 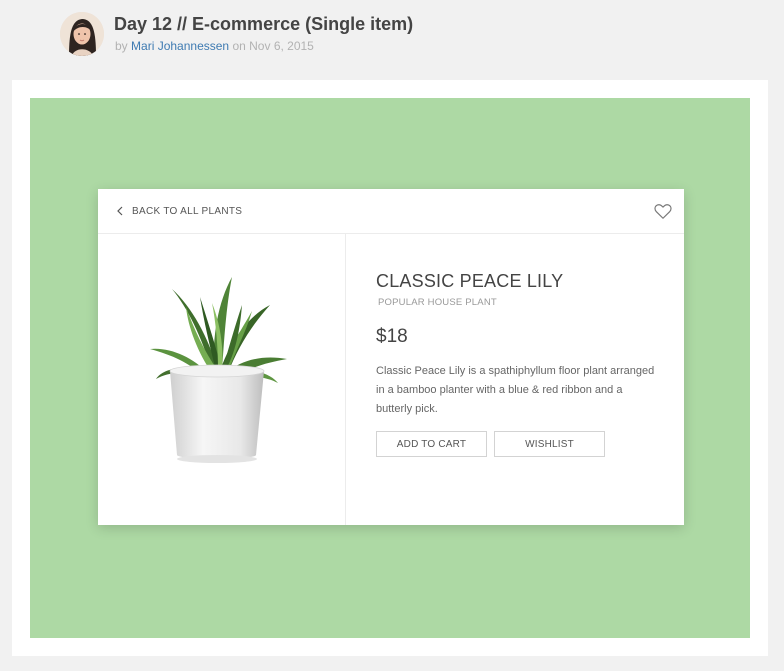 What do you see at coordinates (120, 211) in the screenshot?
I see `chevron-left-icon` at bounding box center [120, 211].